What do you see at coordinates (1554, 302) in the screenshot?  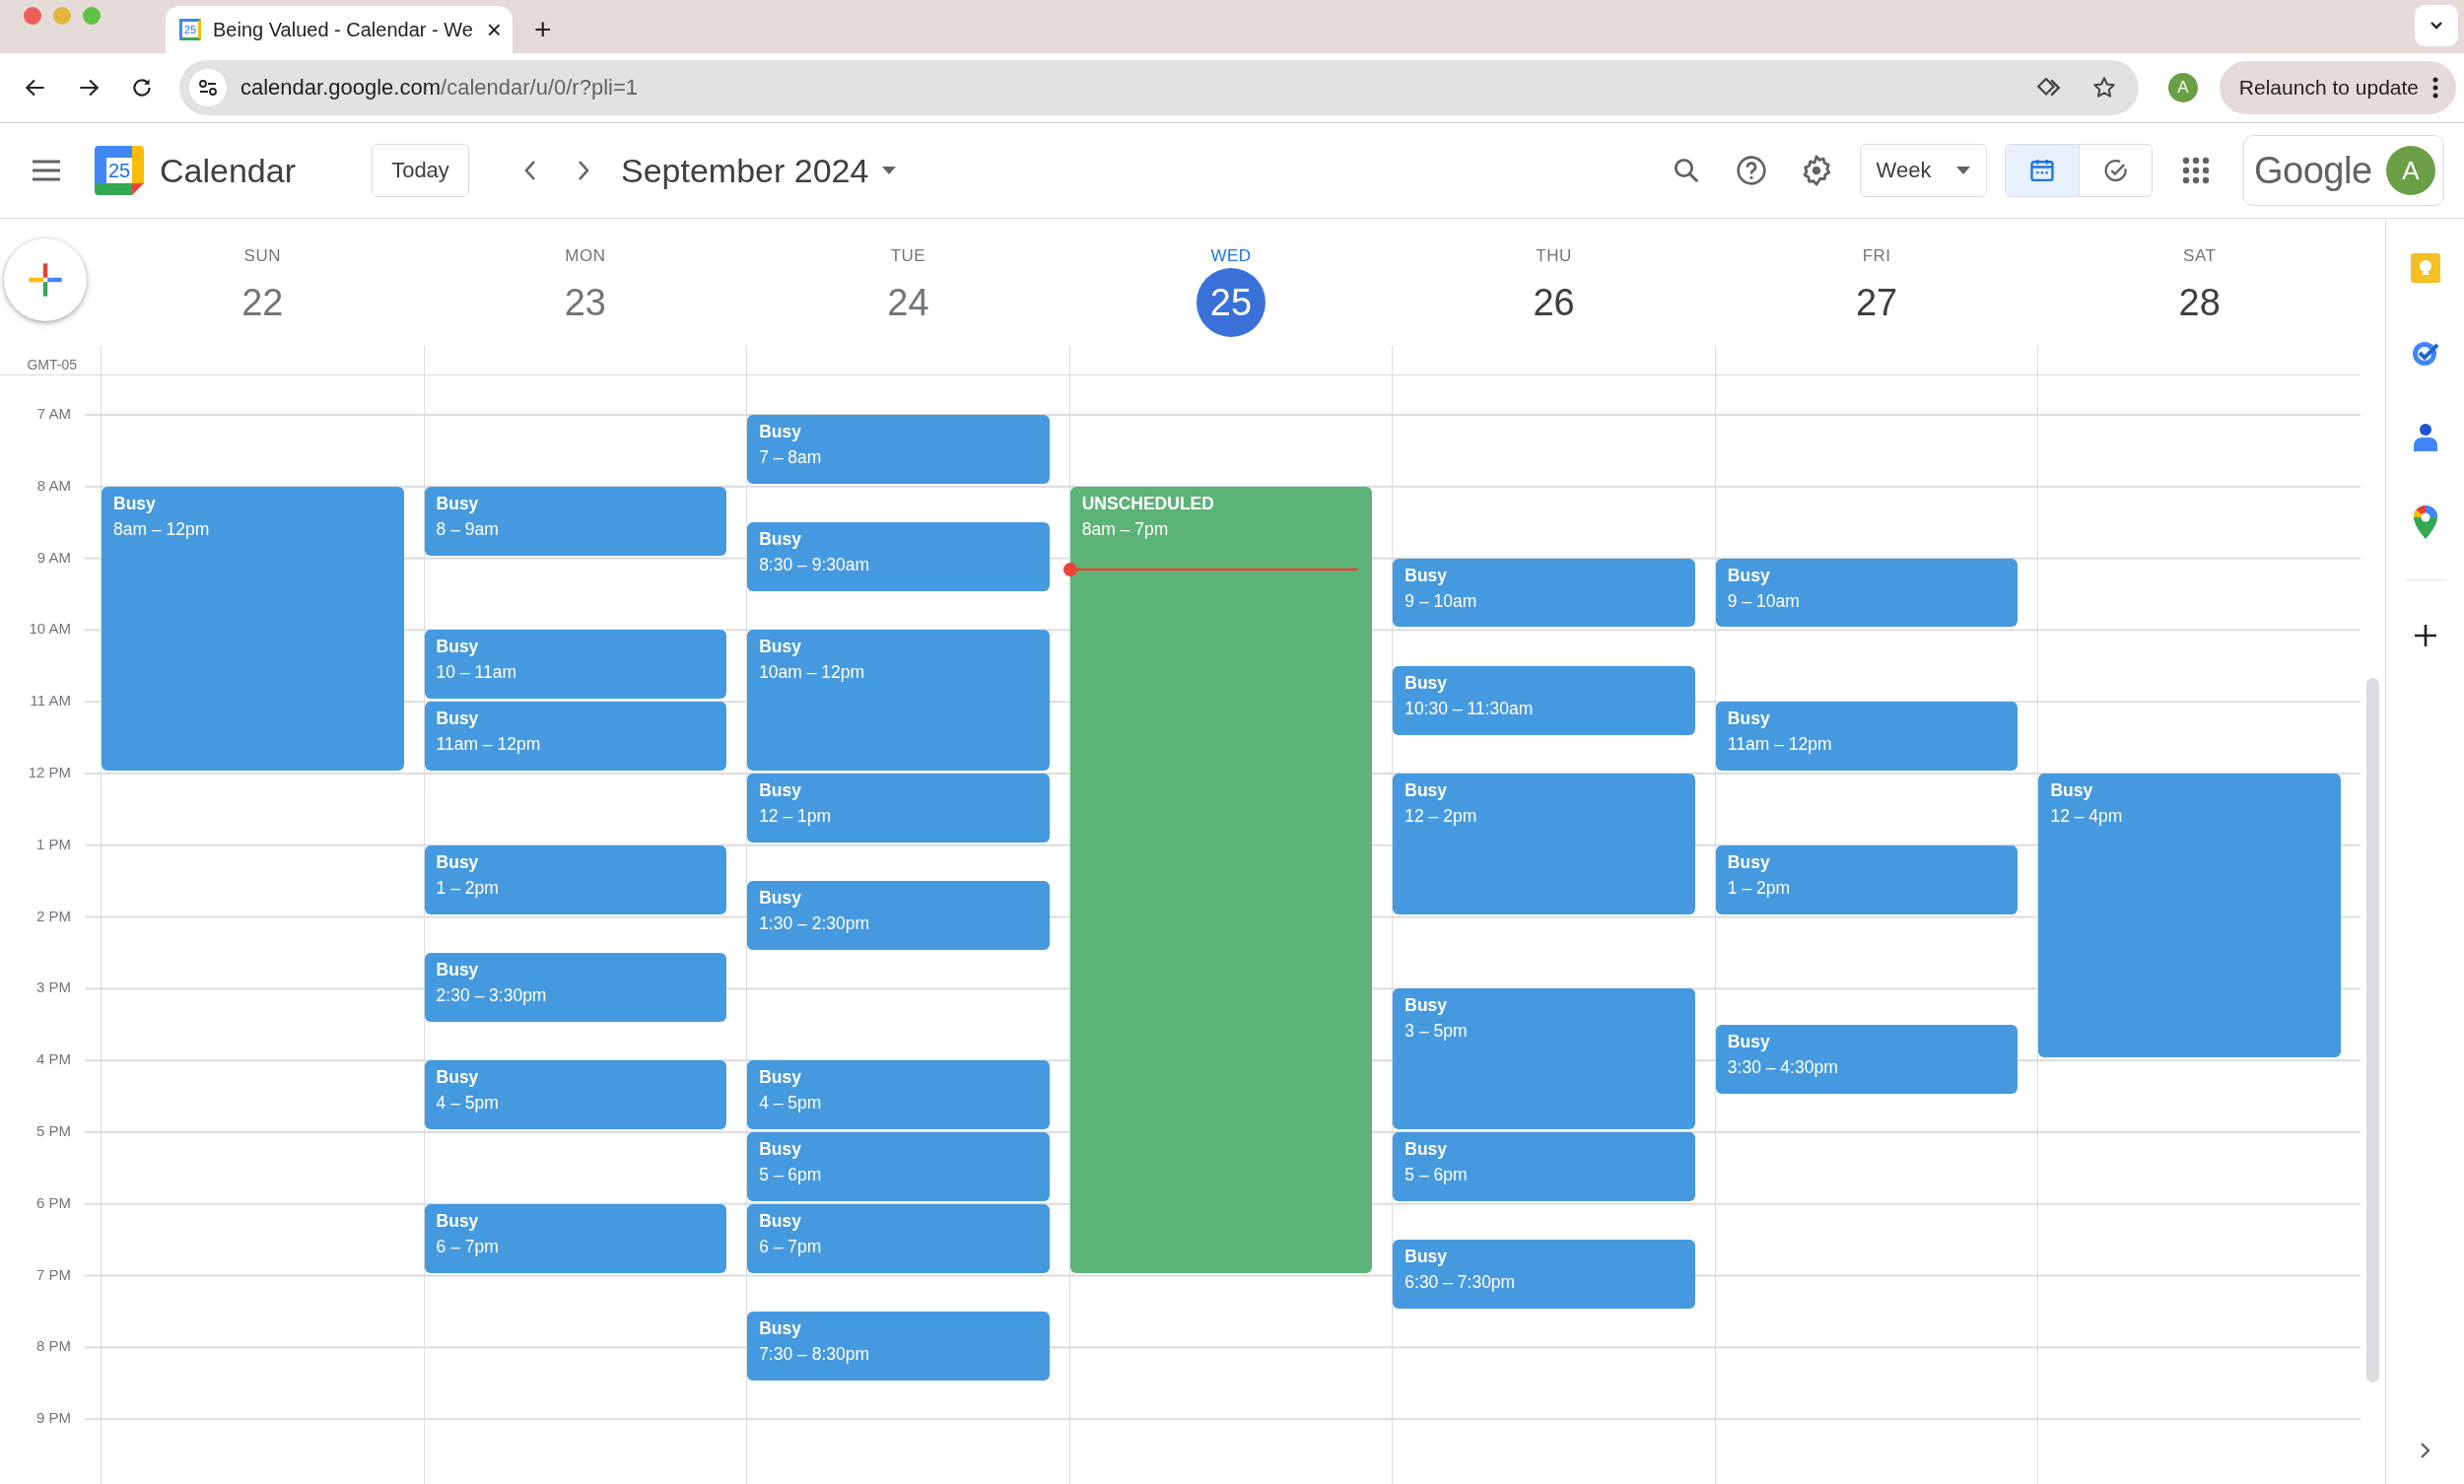 I see `date-number: 26` at bounding box center [1554, 302].